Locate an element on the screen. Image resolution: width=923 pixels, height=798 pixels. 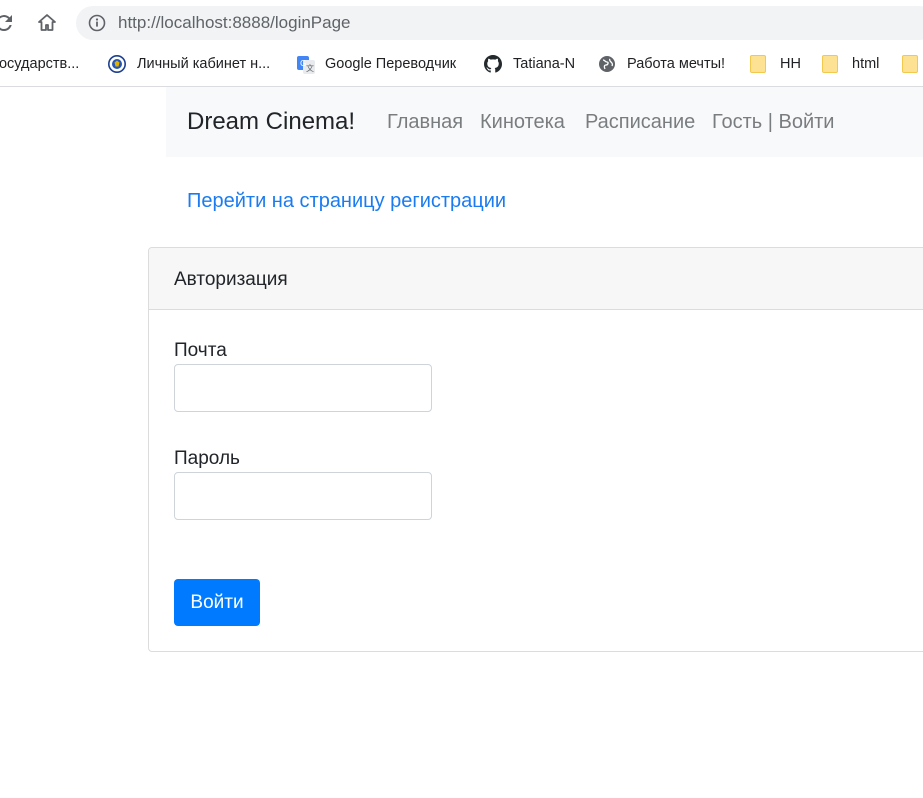
nav-link-schedule: Расписание is located at coordinates (640, 122).